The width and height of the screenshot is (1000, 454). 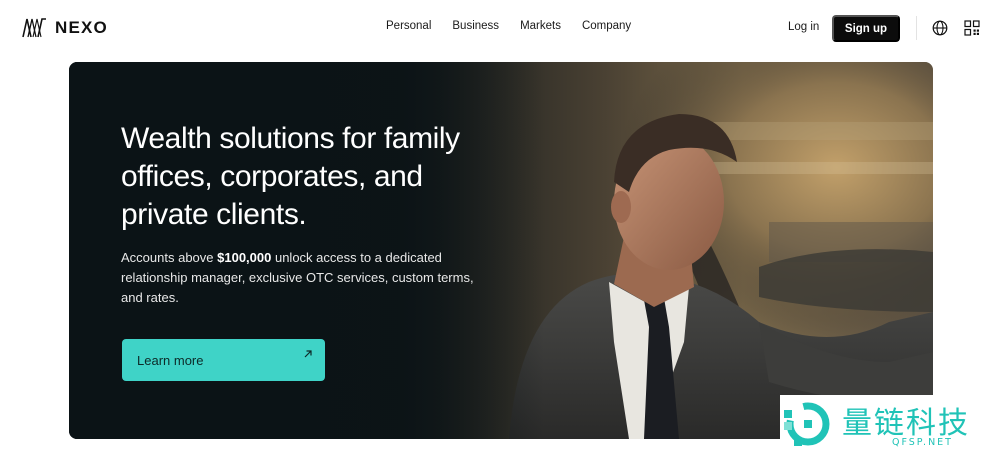 I want to click on globe-icon, so click(x=940, y=28).